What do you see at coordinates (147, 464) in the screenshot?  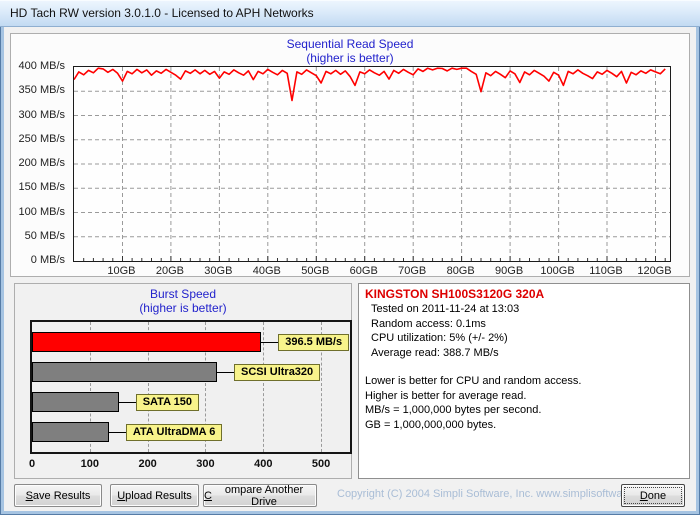 I see `burst-x-tick-label: 200` at bounding box center [147, 464].